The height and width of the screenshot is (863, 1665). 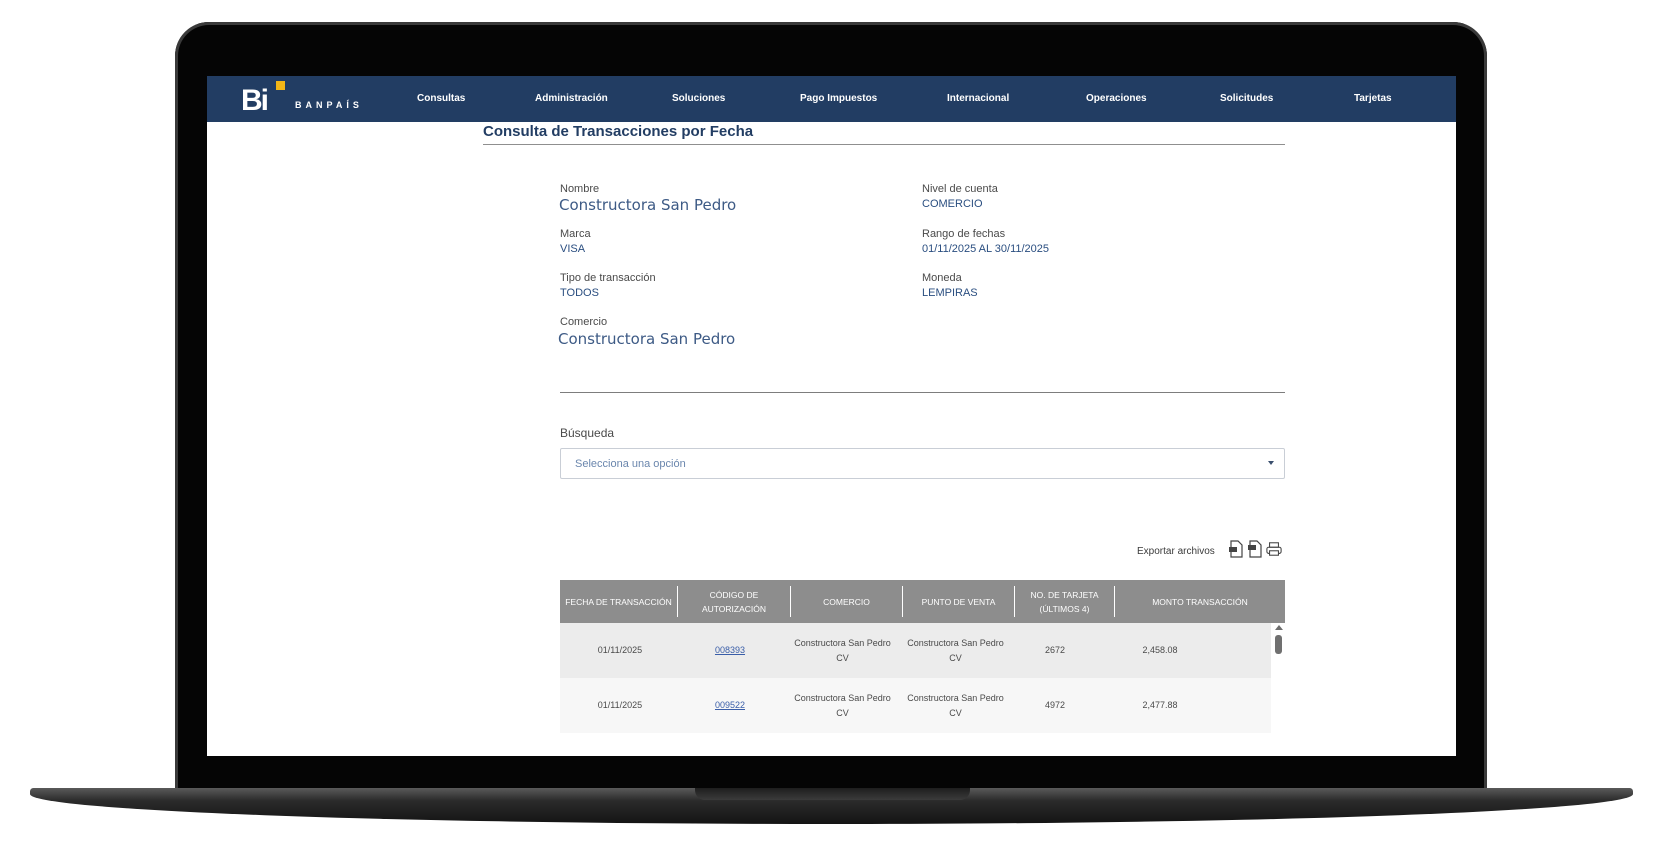 What do you see at coordinates (1255, 549) in the screenshot?
I see `excel-file-icon` at bounding box center [1255, 549].